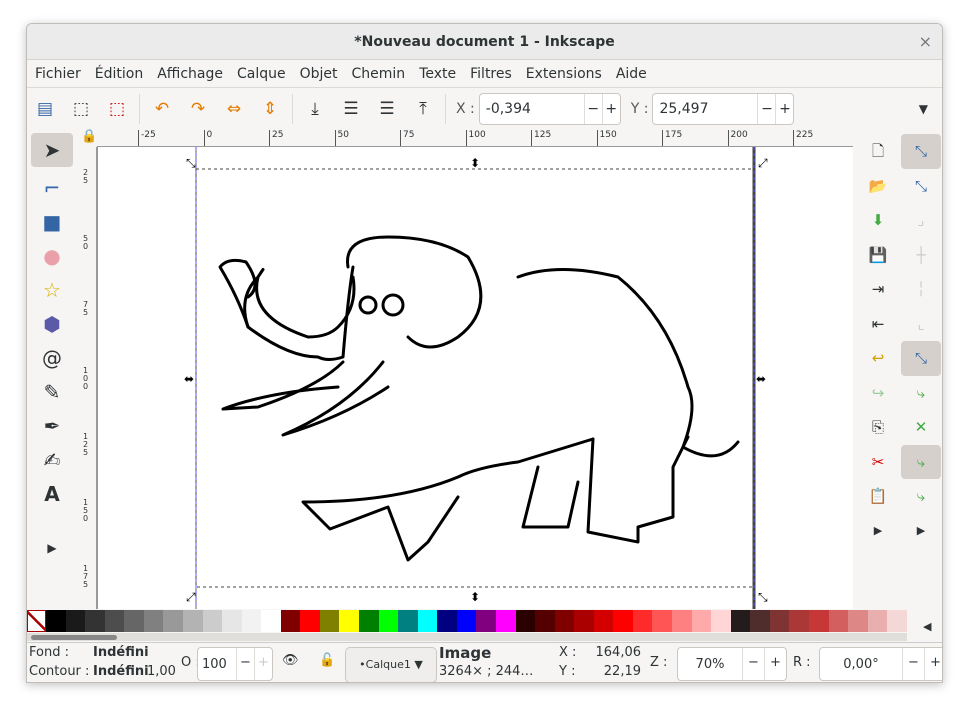 This screenshot has width=969, height=711. What do you see at coordinates (261, 74) in the screenshot?
I see `menu-calque: Calque` at bounding box center [261, 74].